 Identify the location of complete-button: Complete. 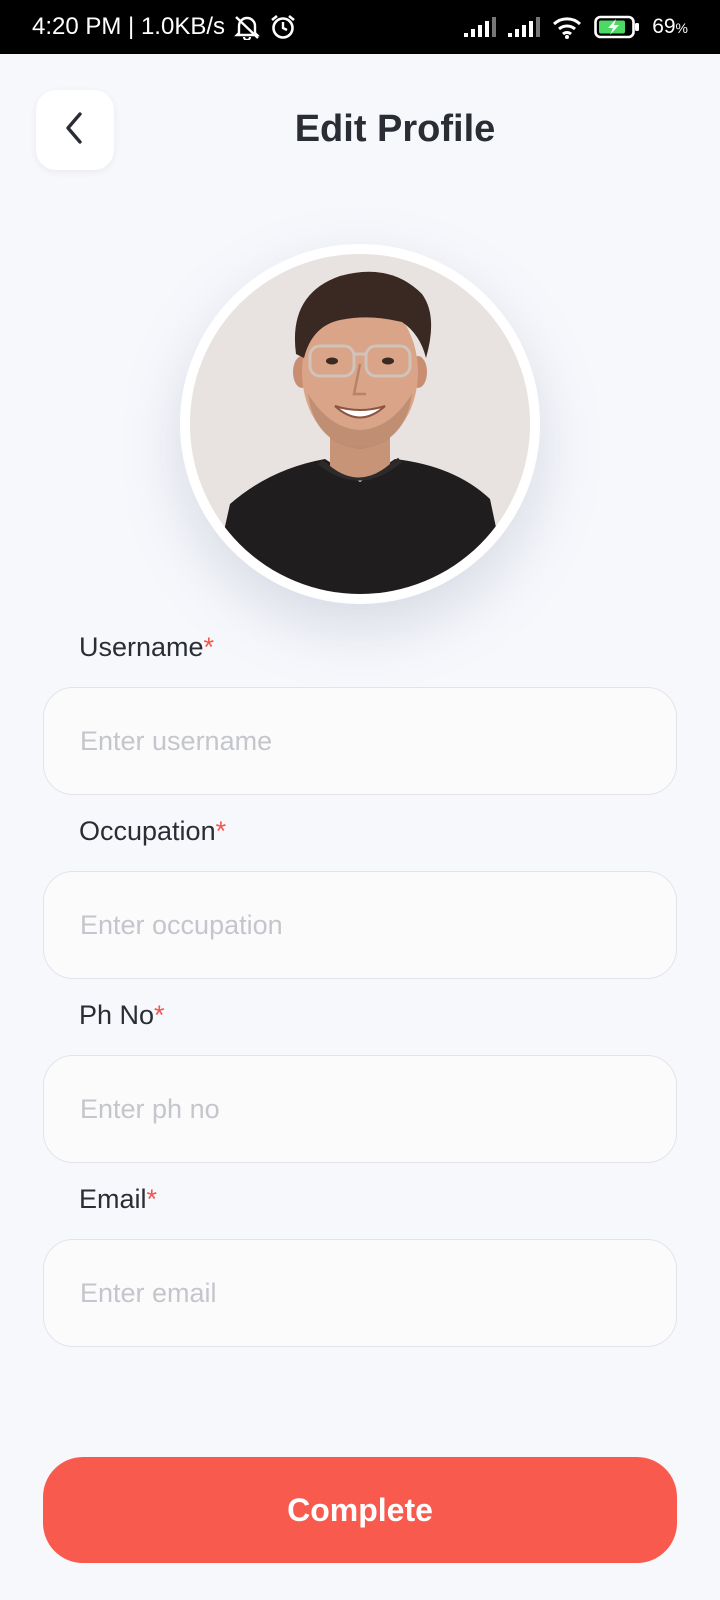
(360, 1510).